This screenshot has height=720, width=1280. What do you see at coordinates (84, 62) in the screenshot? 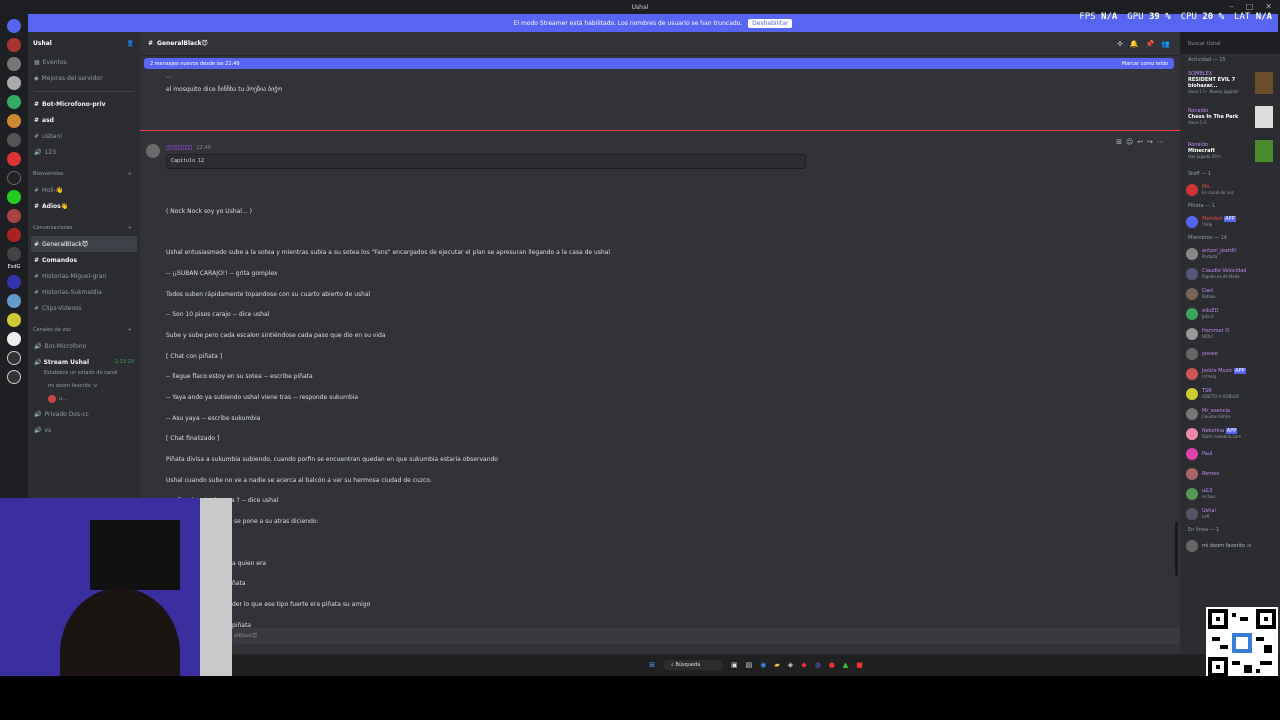
I see `channel-events: ▦ Eventos` at bounding box center [84, 62].